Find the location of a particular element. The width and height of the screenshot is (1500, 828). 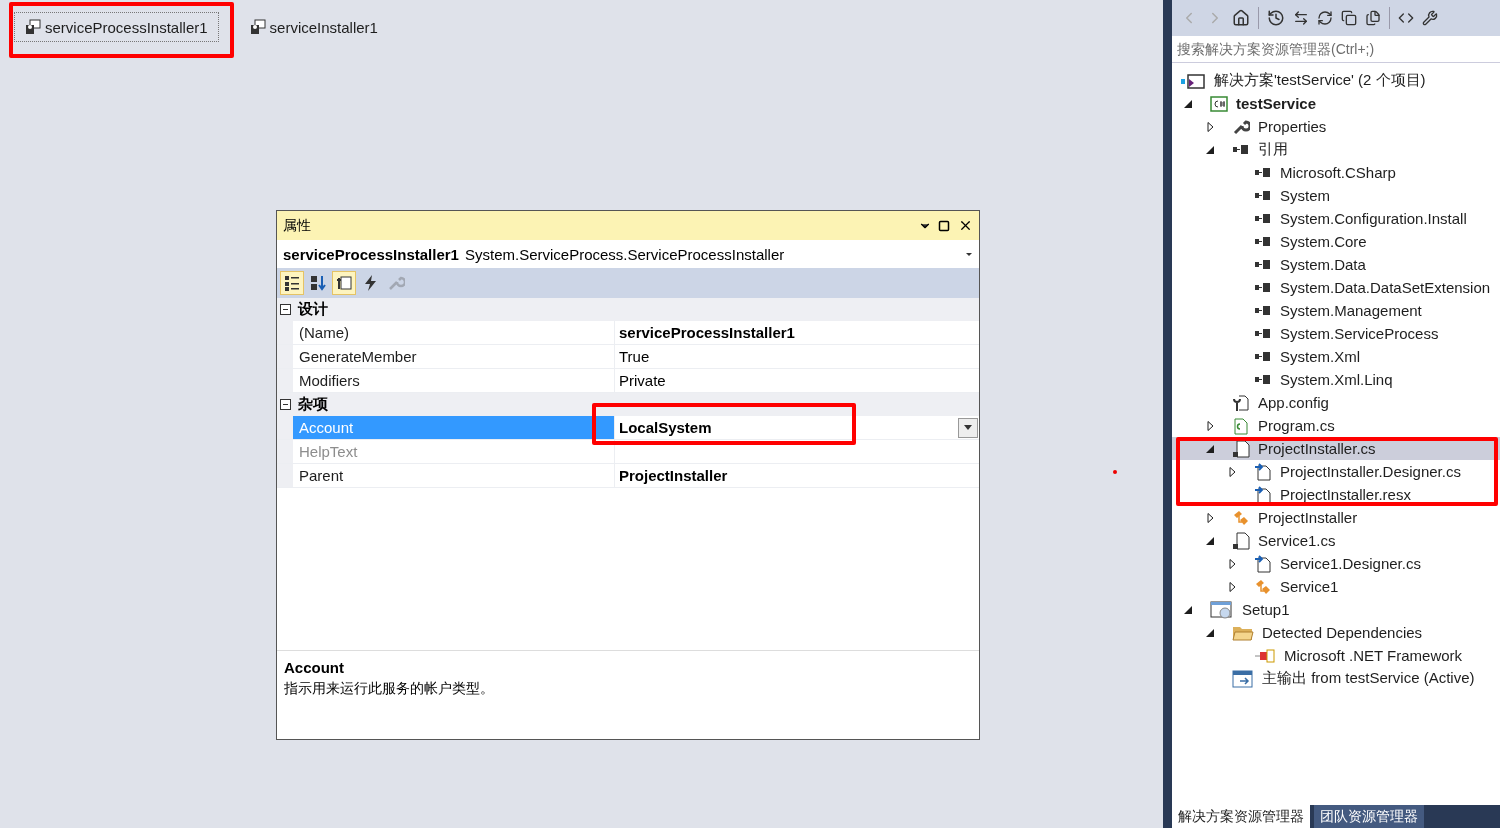

history-icon is located at coordinates (1276, 18).